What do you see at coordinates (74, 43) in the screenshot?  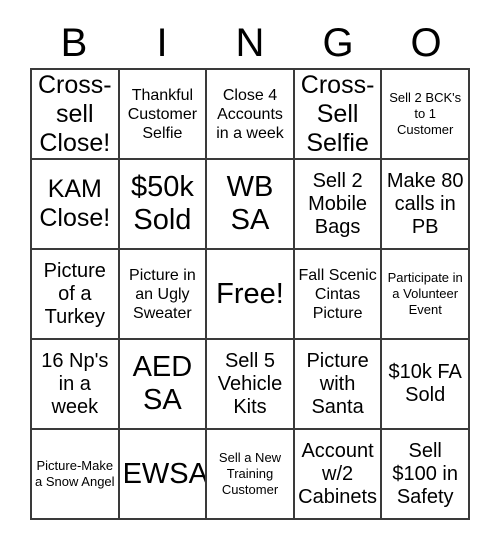 I see `header-letter-b: B` at bounding box center [74, 43].